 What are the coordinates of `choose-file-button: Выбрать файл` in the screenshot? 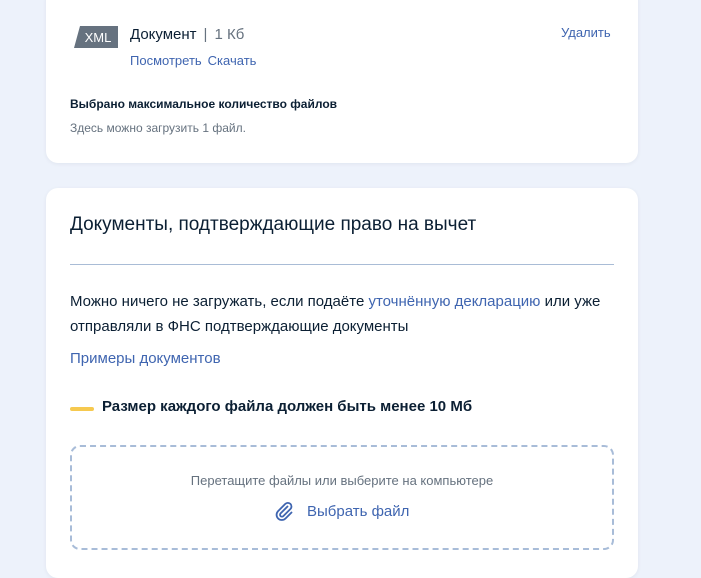 It's located at (341, 511).